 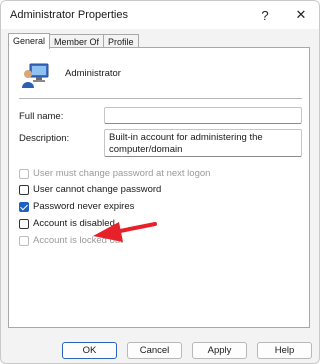 What do you see at coordinates (219, 350) in the screenshot?
I see `apply-button: Apply` at bounding box center [219, 350].